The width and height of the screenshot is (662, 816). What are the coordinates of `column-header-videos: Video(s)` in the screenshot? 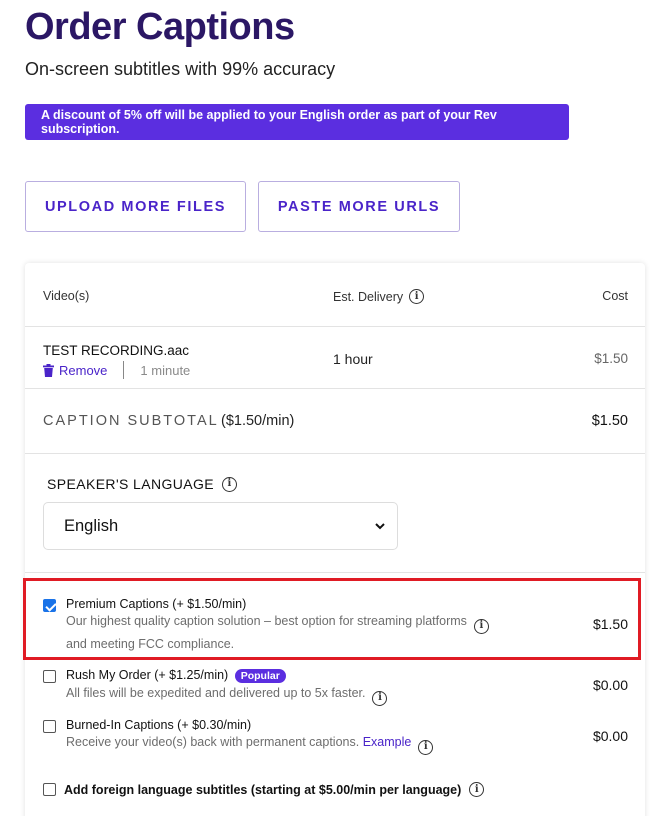 It's located at (66, 296).